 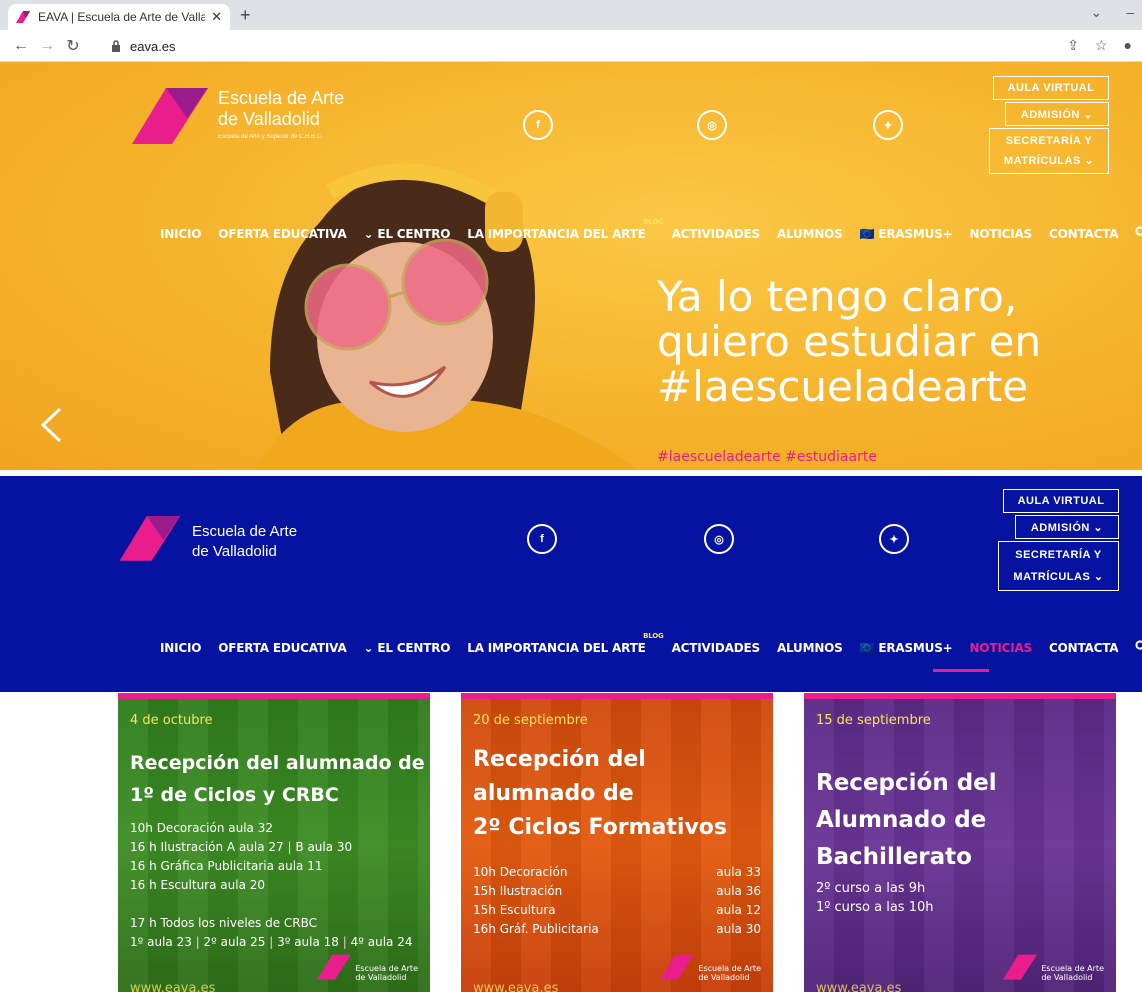 What do you see at coordinates (1128, 45) in the screenshot?
I see `extensions-icon: ●` at bounding box center [1128, 45].